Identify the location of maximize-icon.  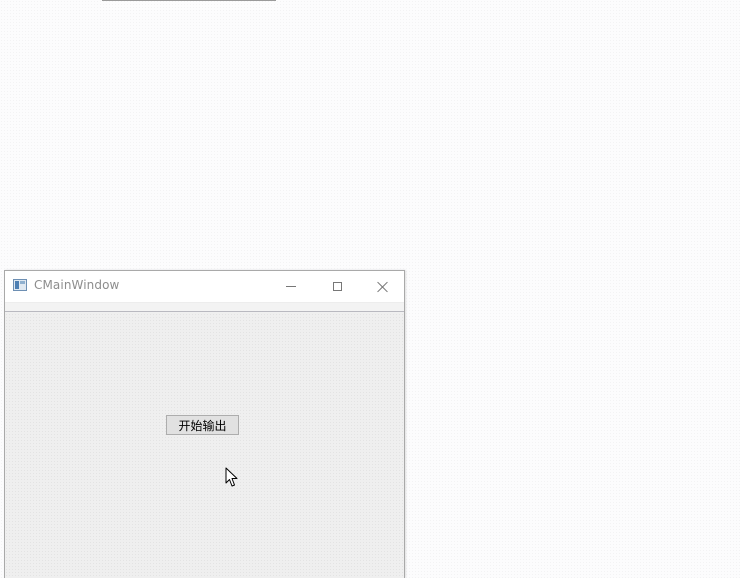
(337, 286).